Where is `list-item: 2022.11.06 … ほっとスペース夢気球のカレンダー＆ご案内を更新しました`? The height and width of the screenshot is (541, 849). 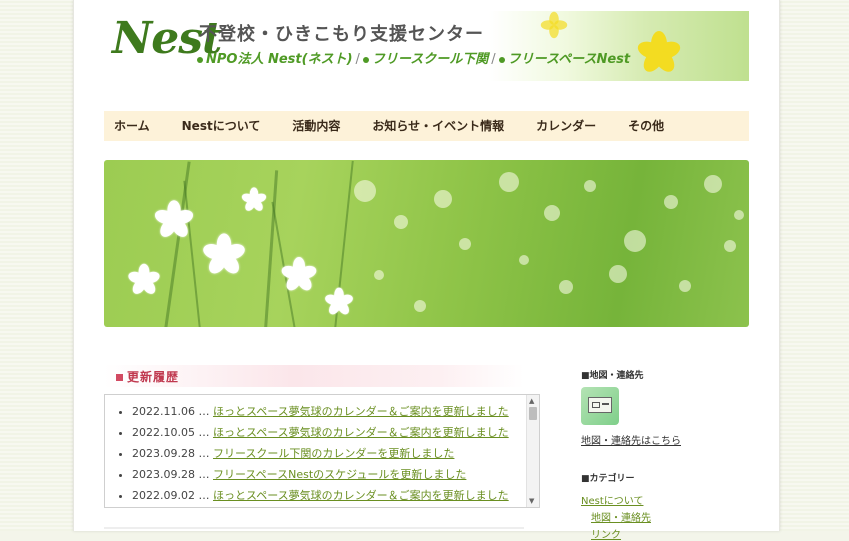 list-item: 2022.11.06 … ほっとスペース夢気球のカレンダー＆ご案内を更新しました is located at coordinates (320, 411).